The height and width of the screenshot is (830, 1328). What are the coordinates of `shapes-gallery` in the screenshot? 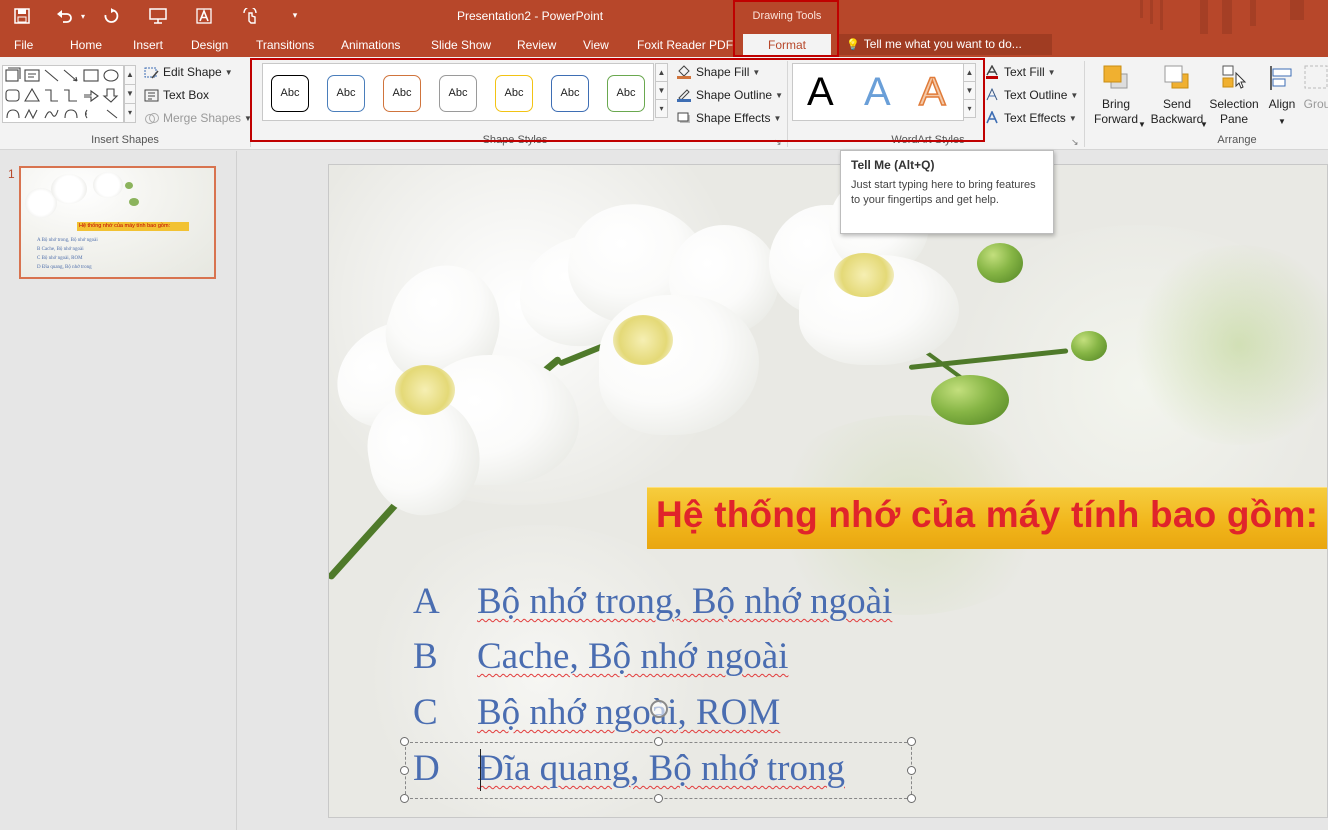 It's located at (63, 94).